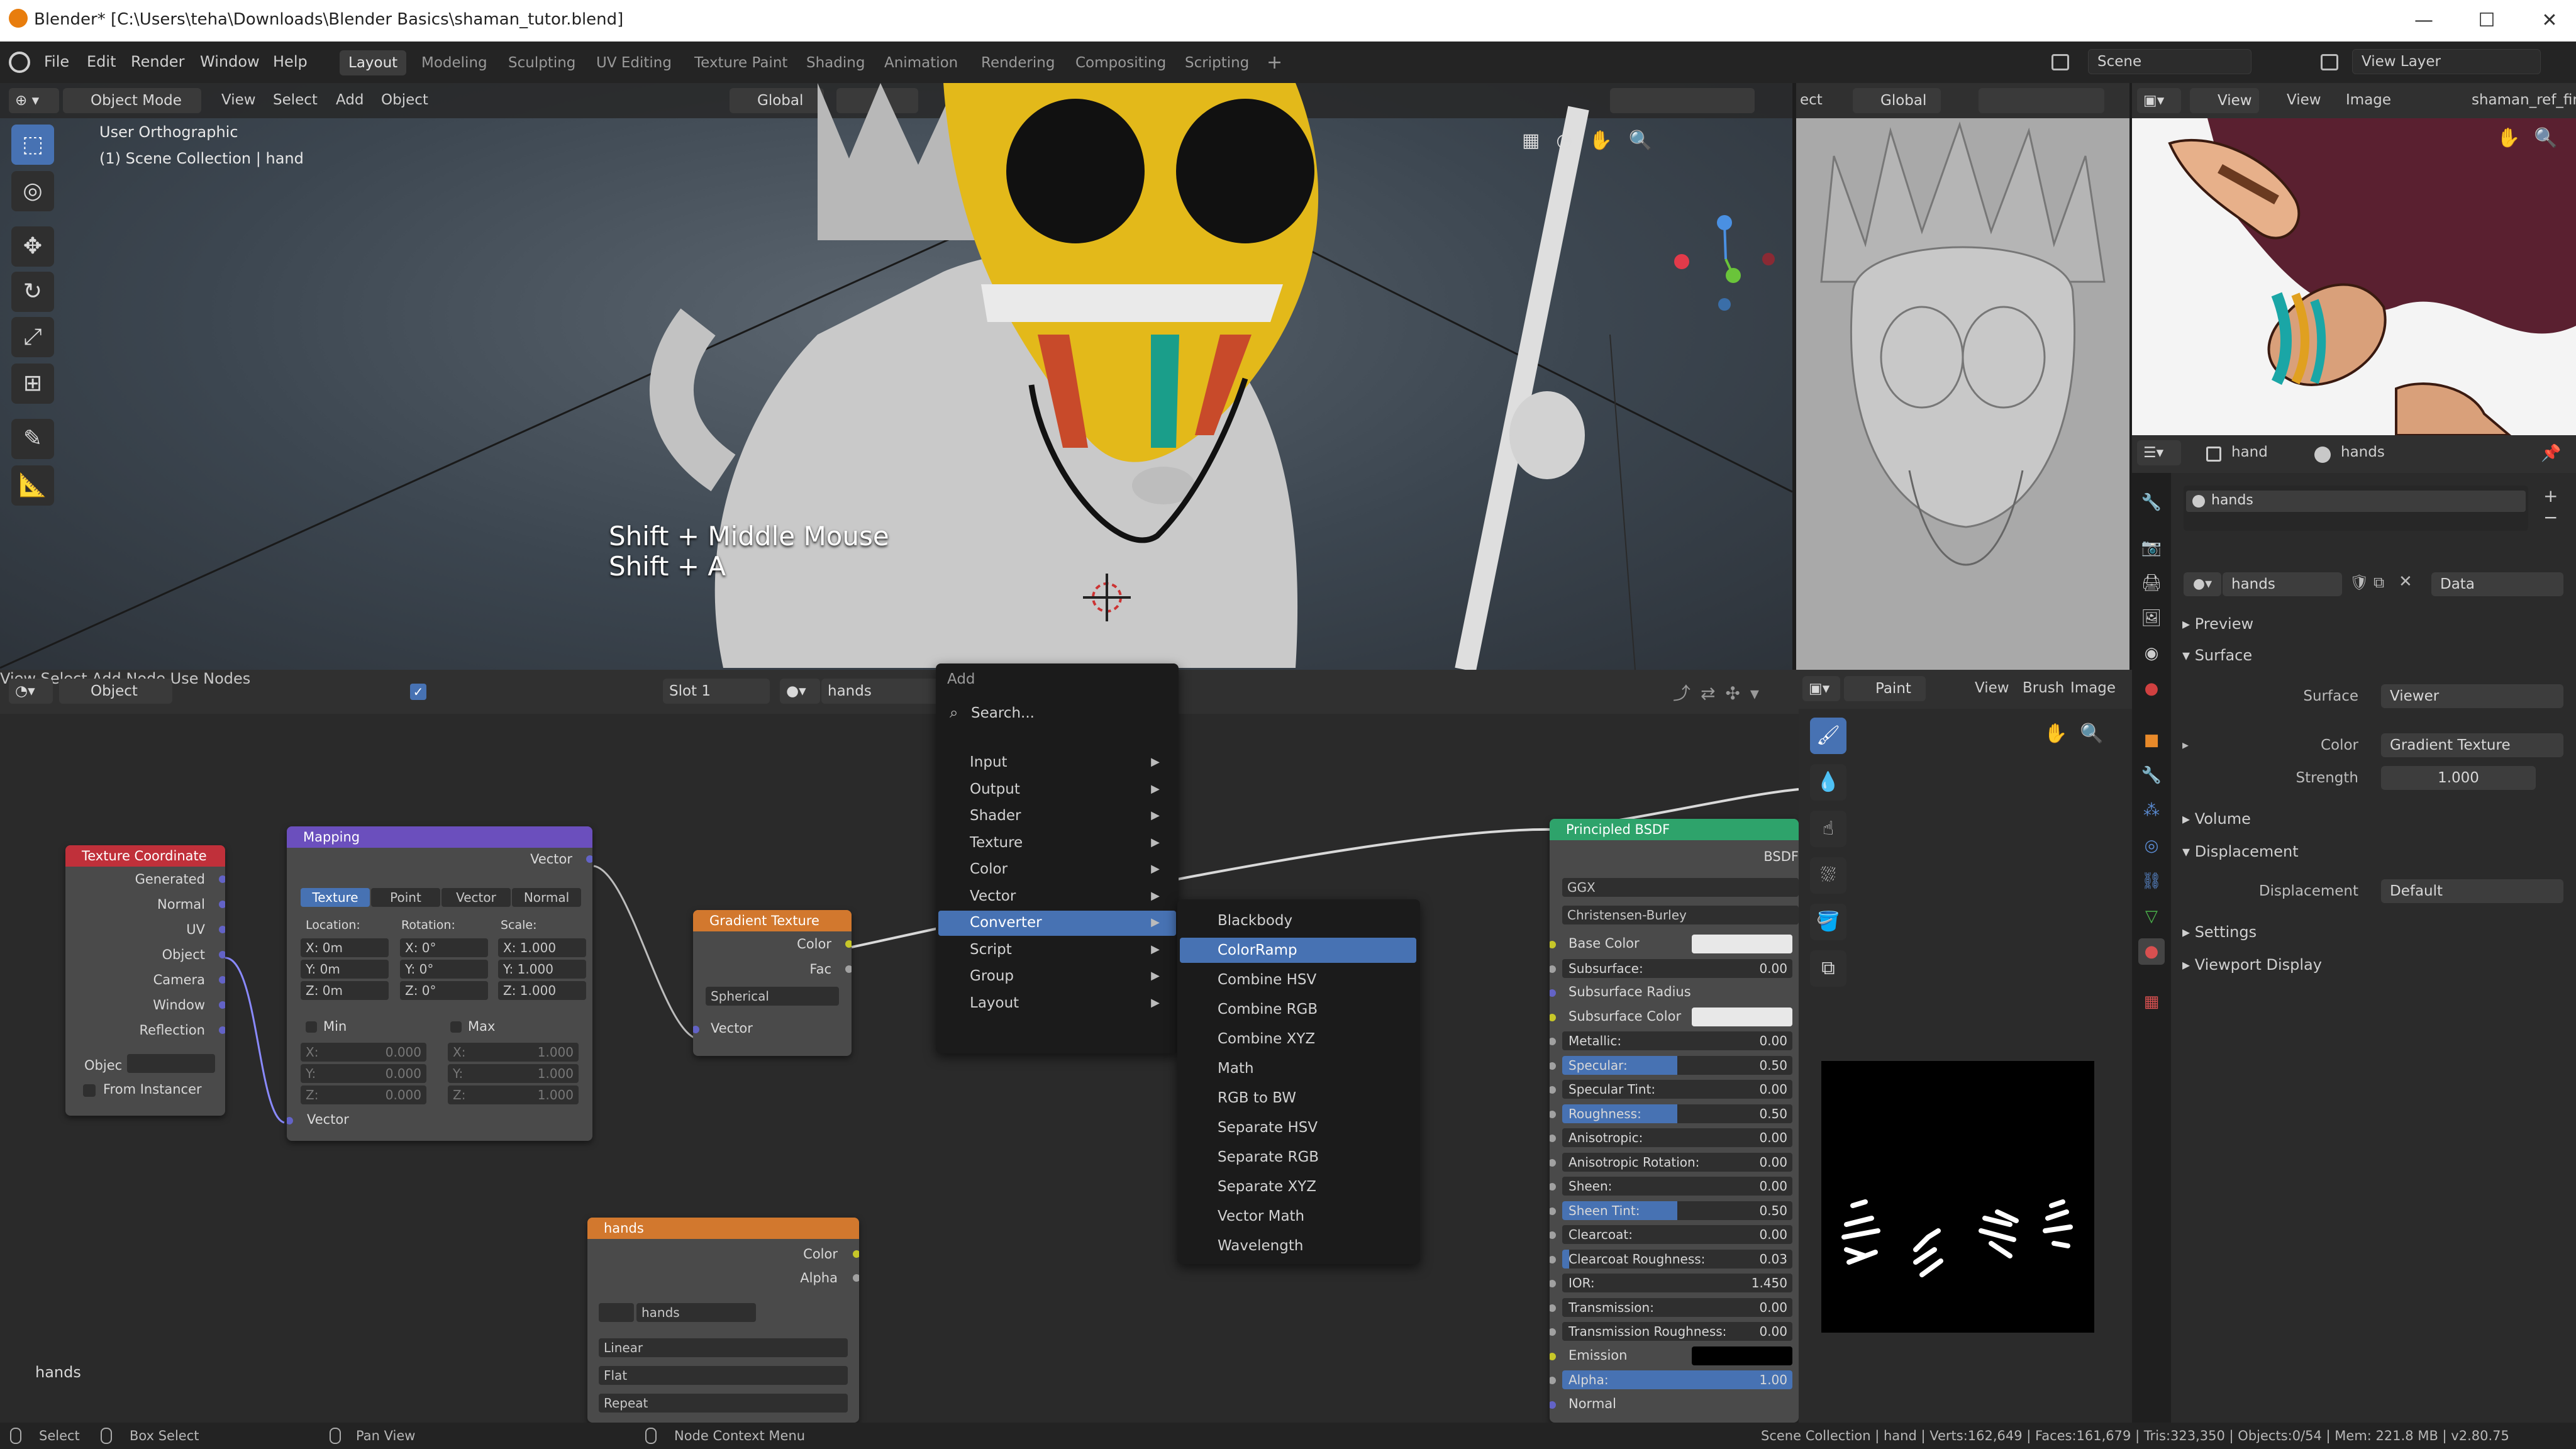 The width and height of the screenshot is (2576, 1449). What do you see at coordinates (1677, 1065) in the screenshot?
I see `bsdf-value-slider: Specular: 0.50` at bounding box center [1677, 1065].